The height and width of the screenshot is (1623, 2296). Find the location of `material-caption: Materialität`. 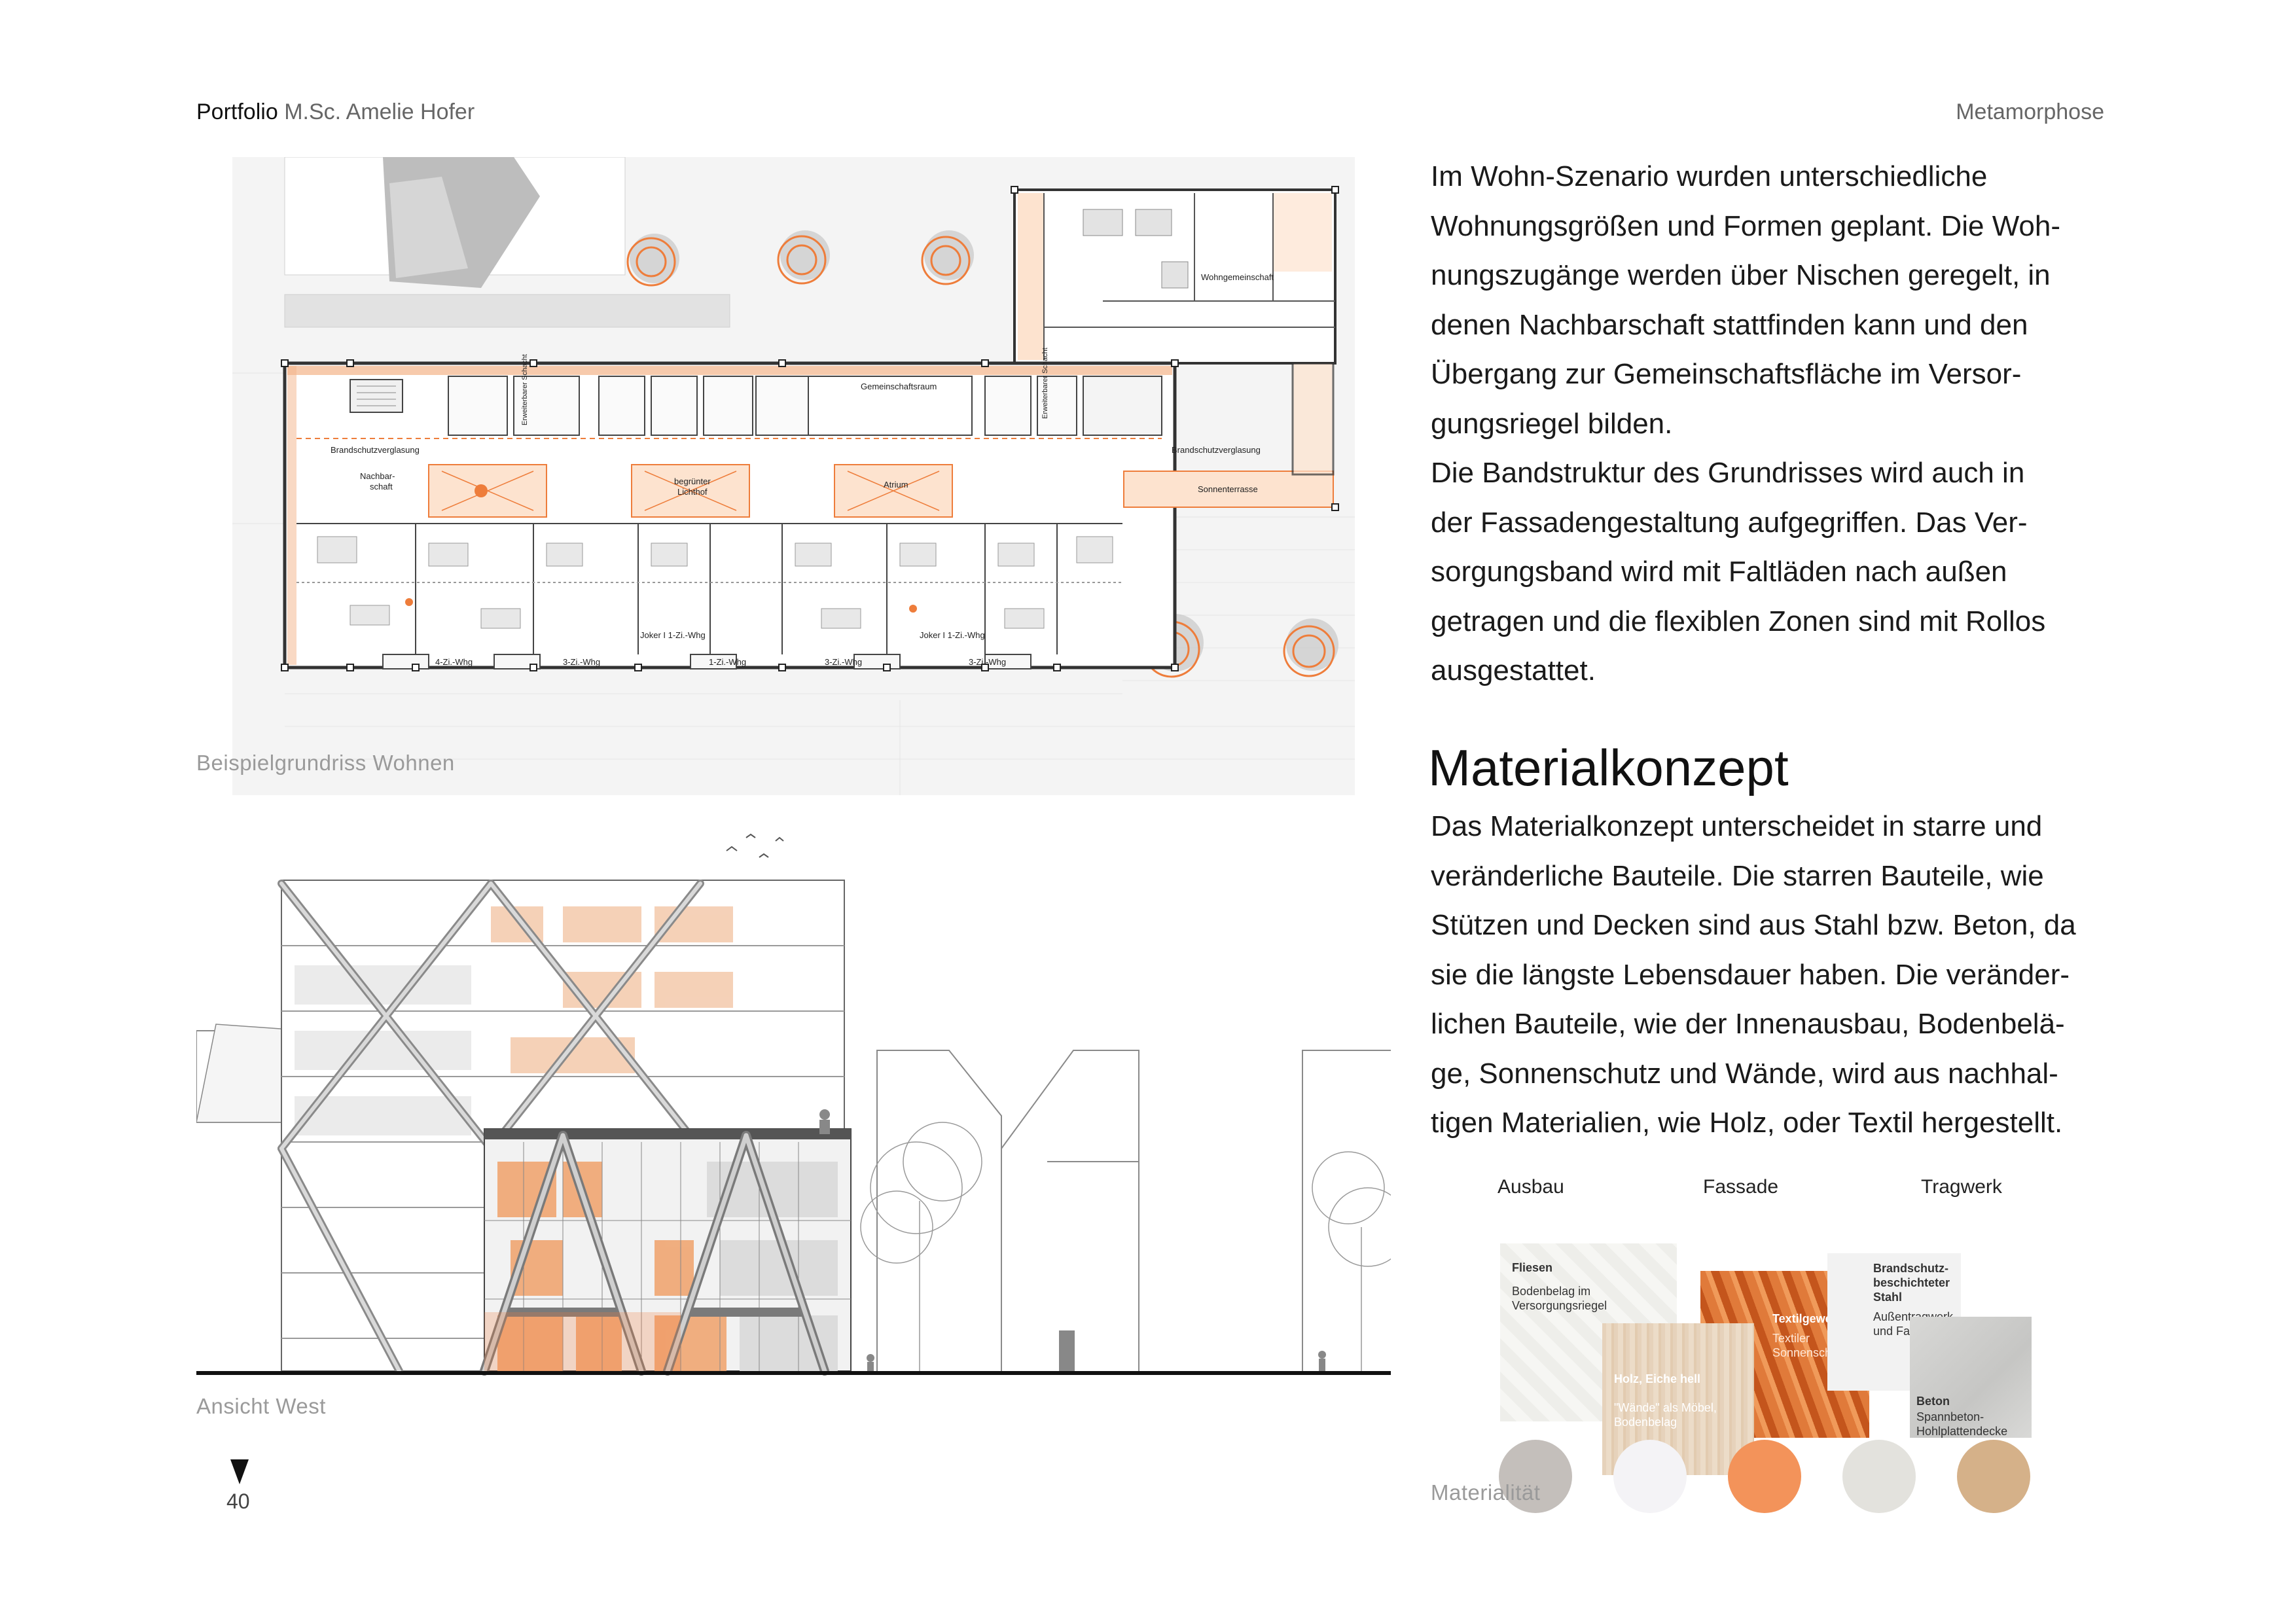

material-caption: Materialität is located at coordinates (1486, 1492).